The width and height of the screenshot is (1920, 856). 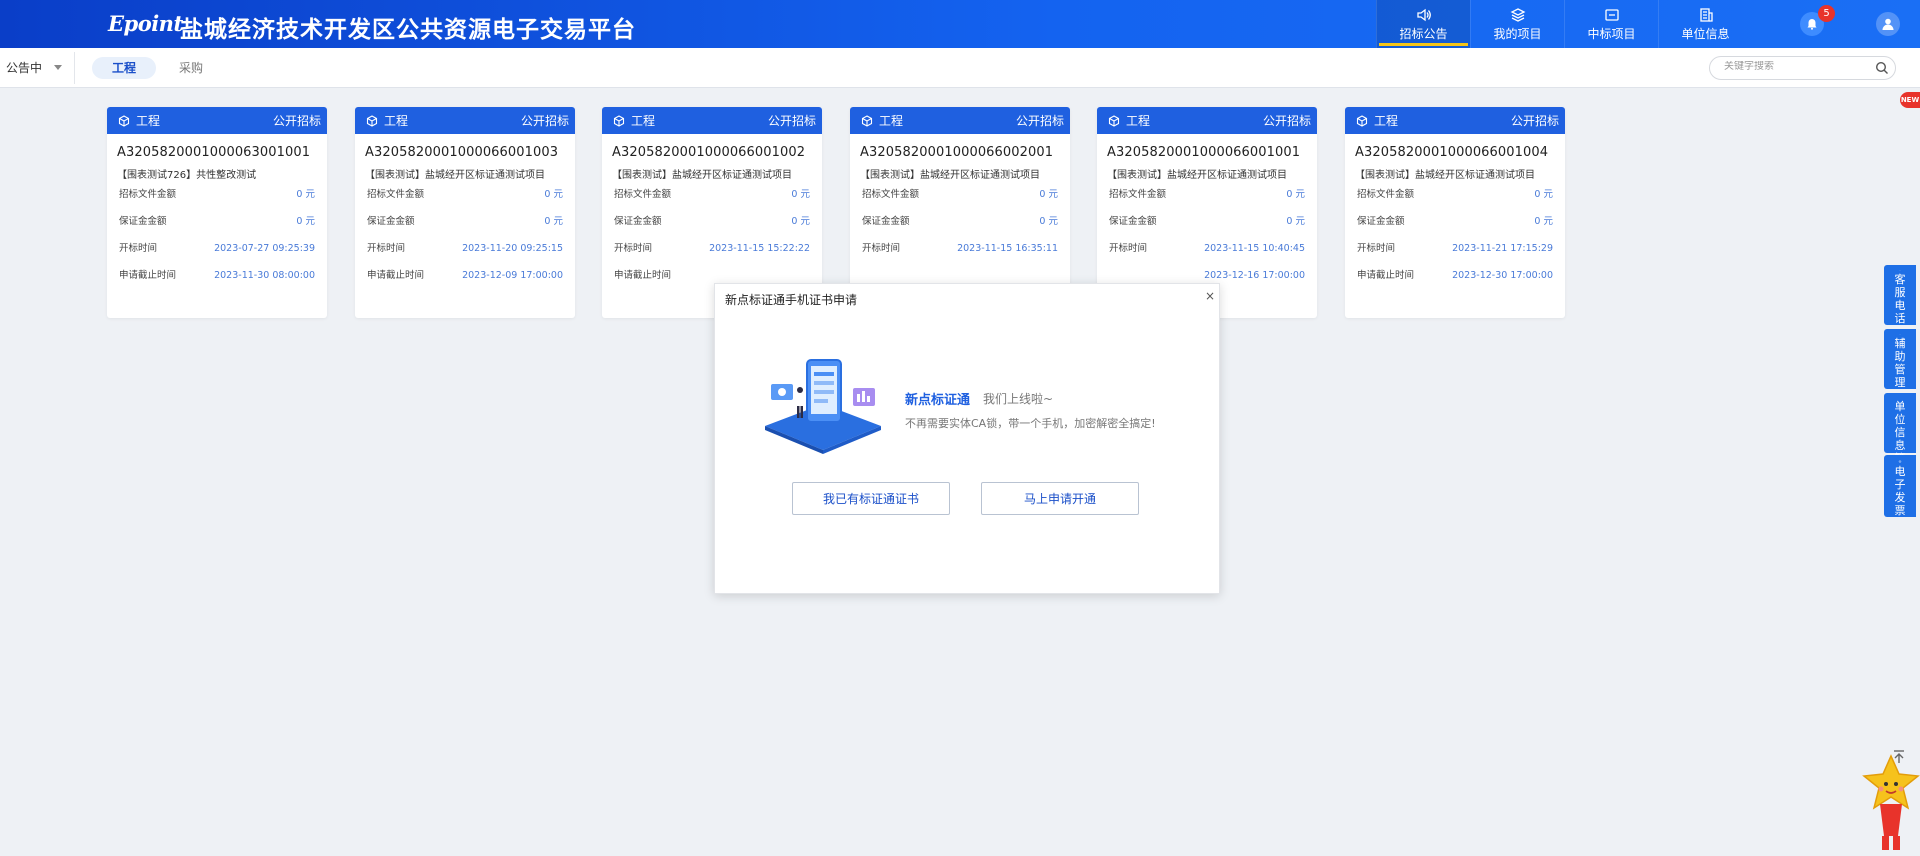 I want to click on search-icon, so click(x=1882, y=68).